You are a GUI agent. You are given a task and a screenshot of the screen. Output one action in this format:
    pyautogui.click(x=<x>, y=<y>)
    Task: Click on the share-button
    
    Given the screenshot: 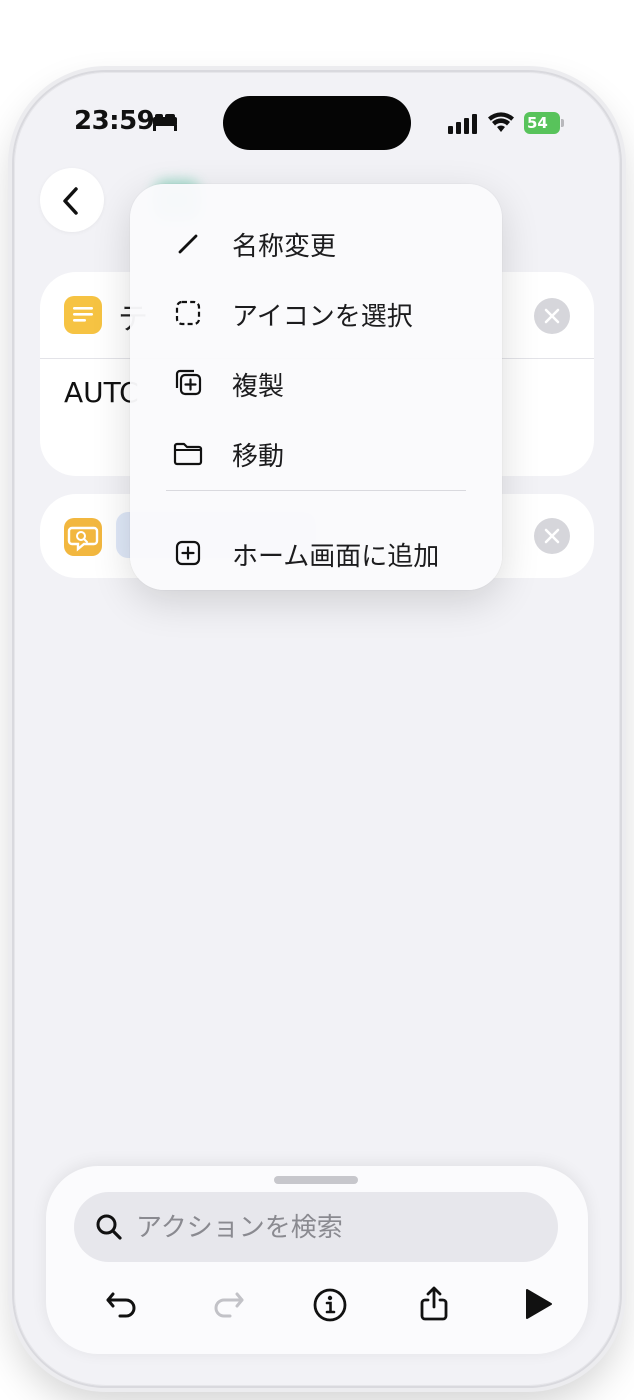 What is the action you would take?
    pyautogui.click(x=434, y=1304)
    